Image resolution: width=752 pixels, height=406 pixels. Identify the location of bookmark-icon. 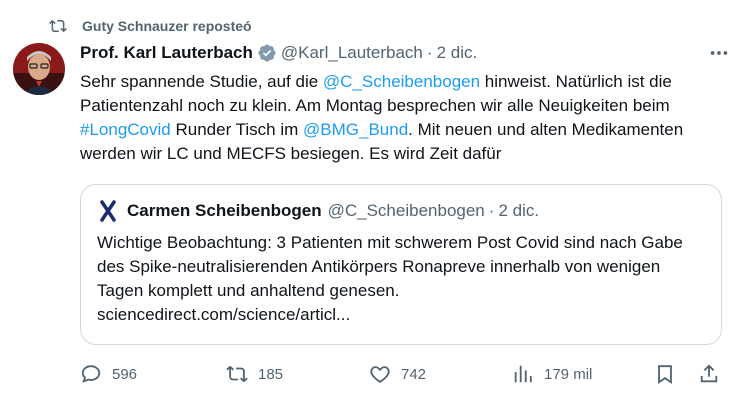
(665, 374).